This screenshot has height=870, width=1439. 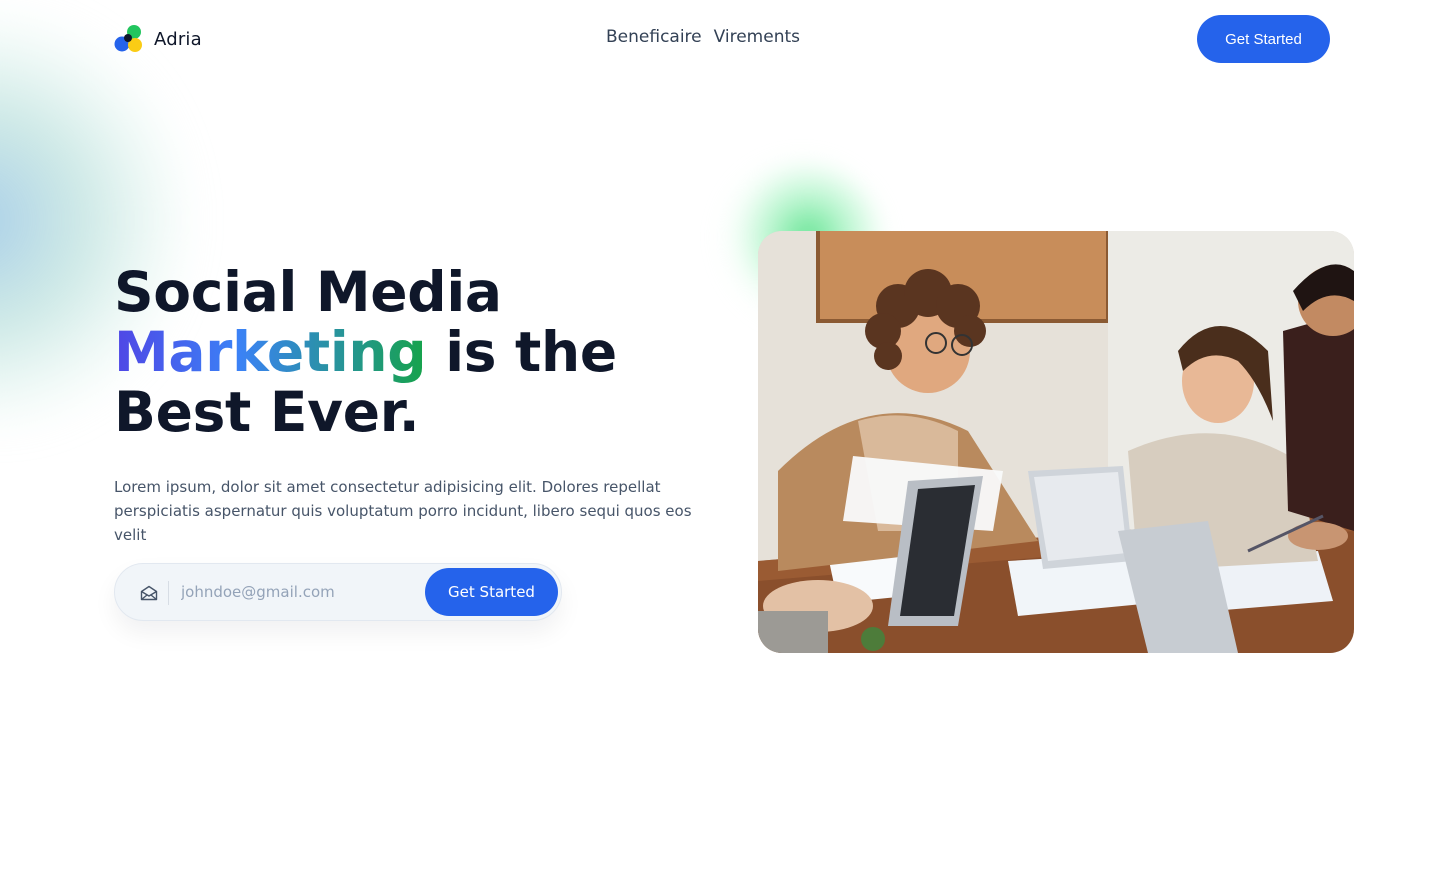 I want to click on hero-title-line2-rest: is the, so click(x=521, y=352).